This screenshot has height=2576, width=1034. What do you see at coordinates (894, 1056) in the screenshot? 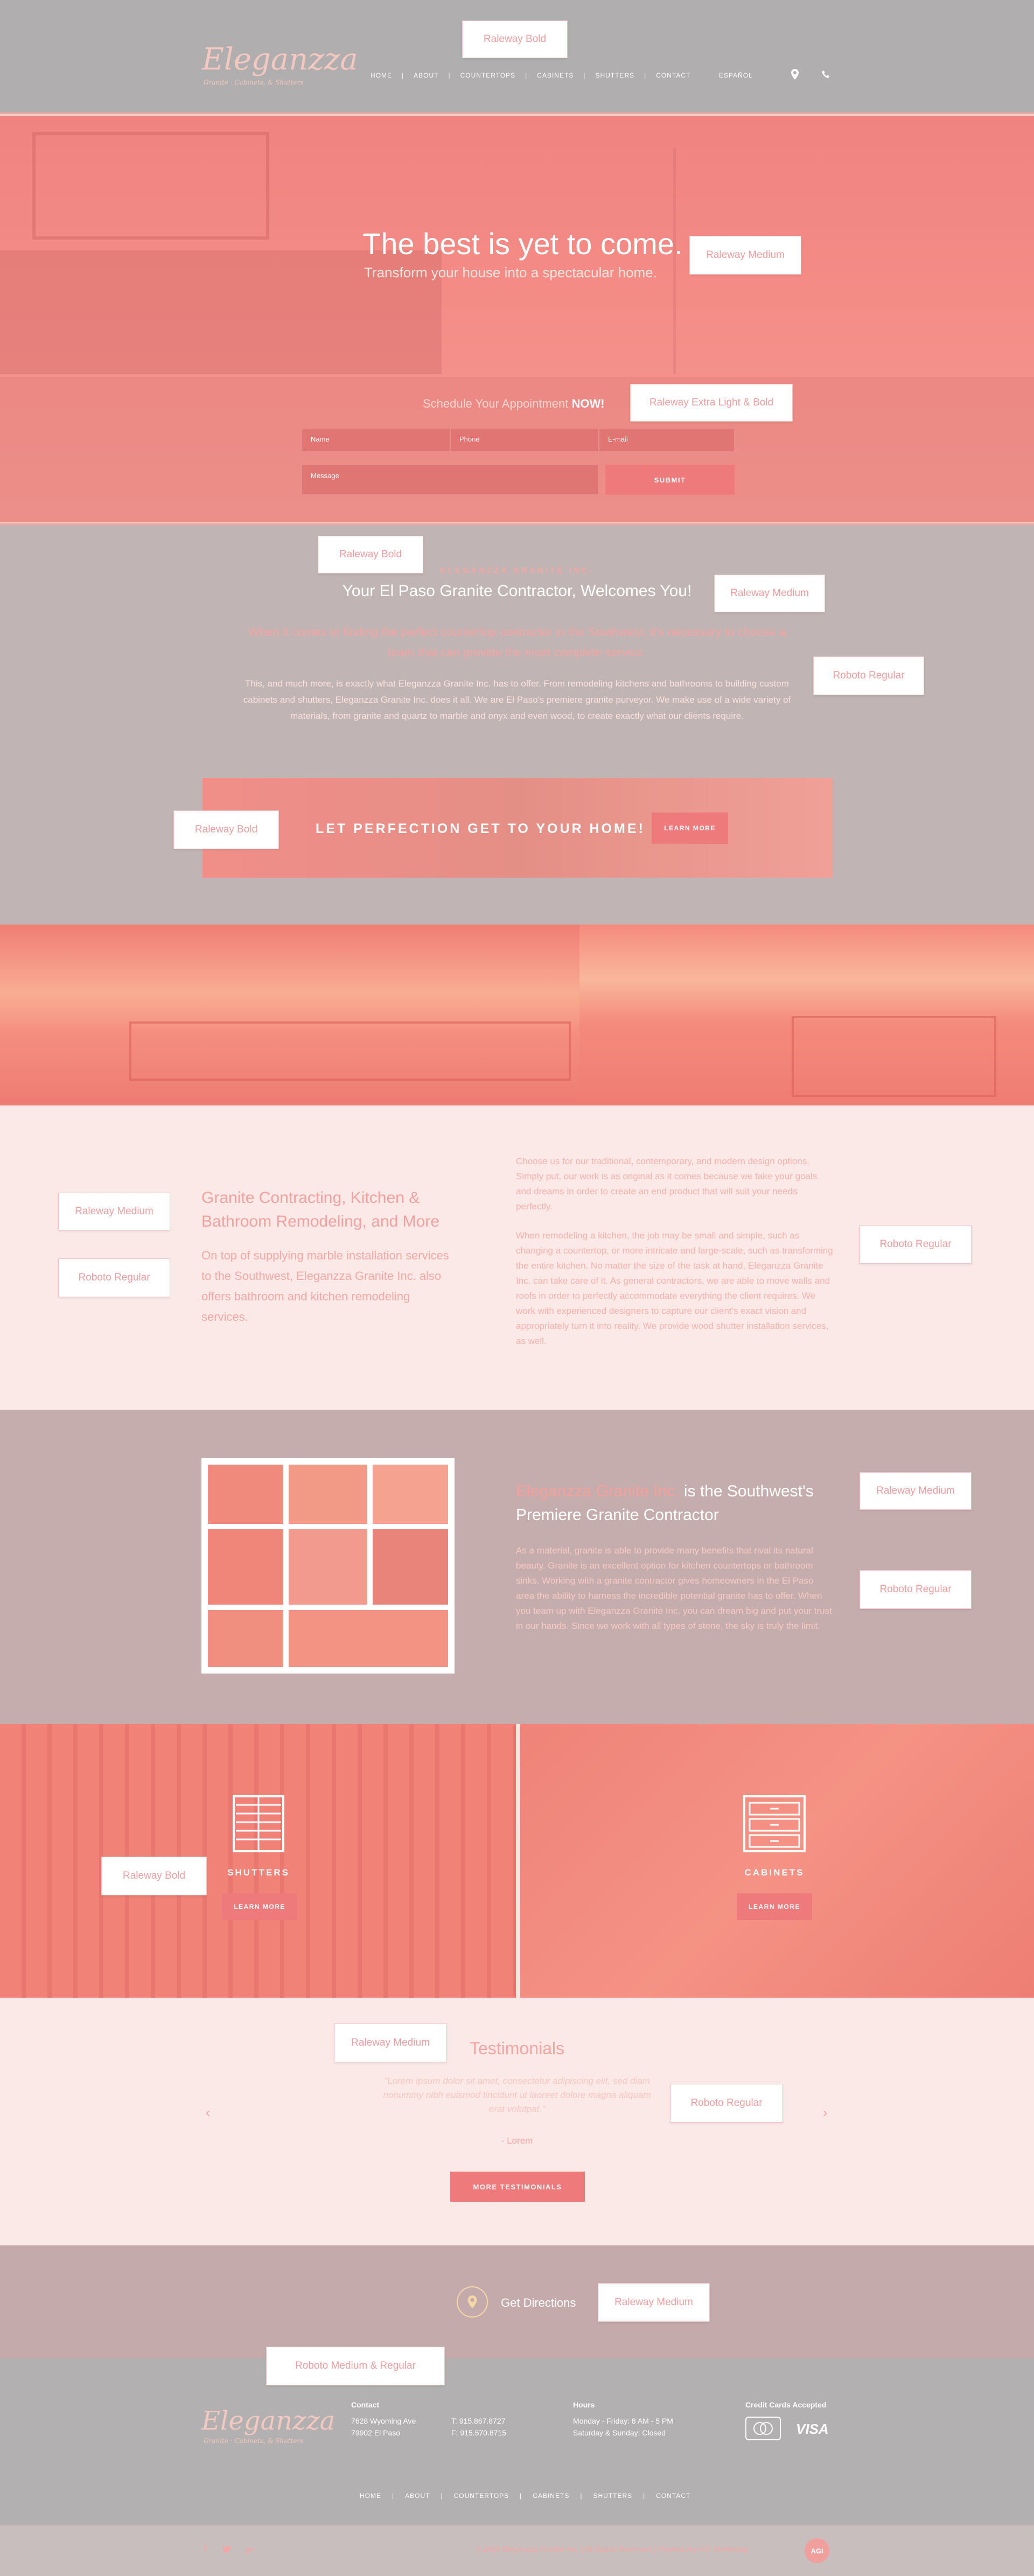
I see `cabinet-door-shape` at bounding box center [894, 1056].